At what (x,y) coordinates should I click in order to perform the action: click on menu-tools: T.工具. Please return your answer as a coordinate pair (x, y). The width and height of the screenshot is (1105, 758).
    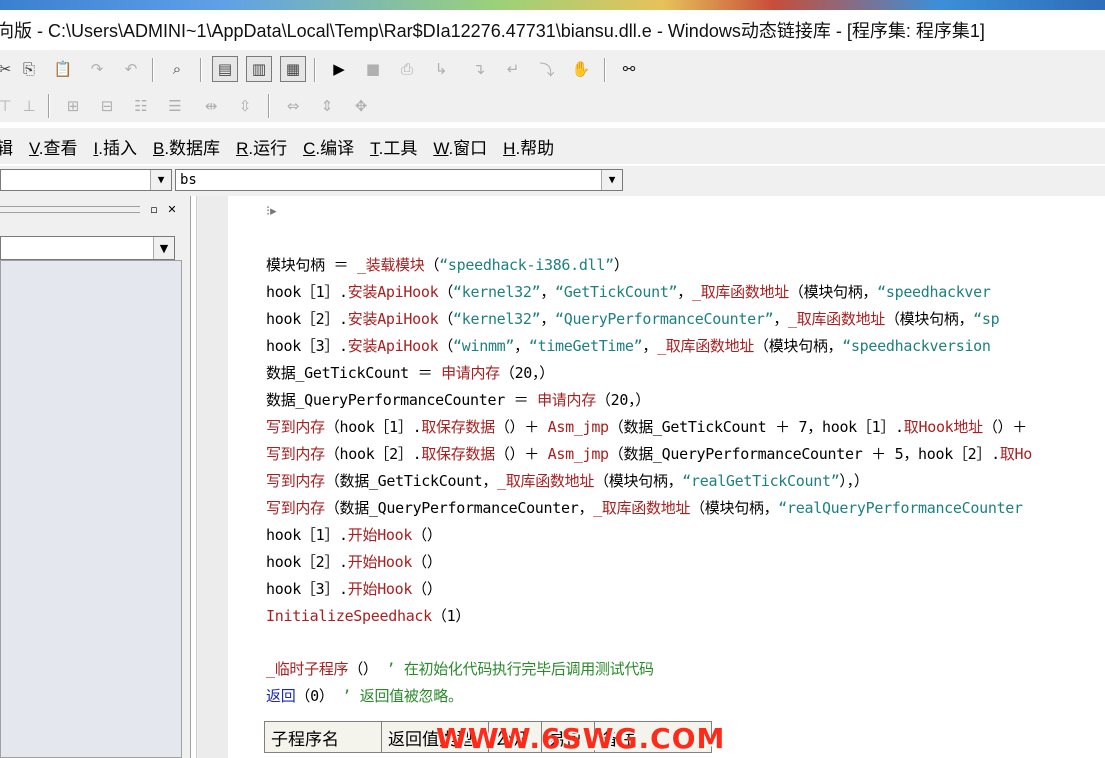
    Looking at the image, I should click on (393, 146).